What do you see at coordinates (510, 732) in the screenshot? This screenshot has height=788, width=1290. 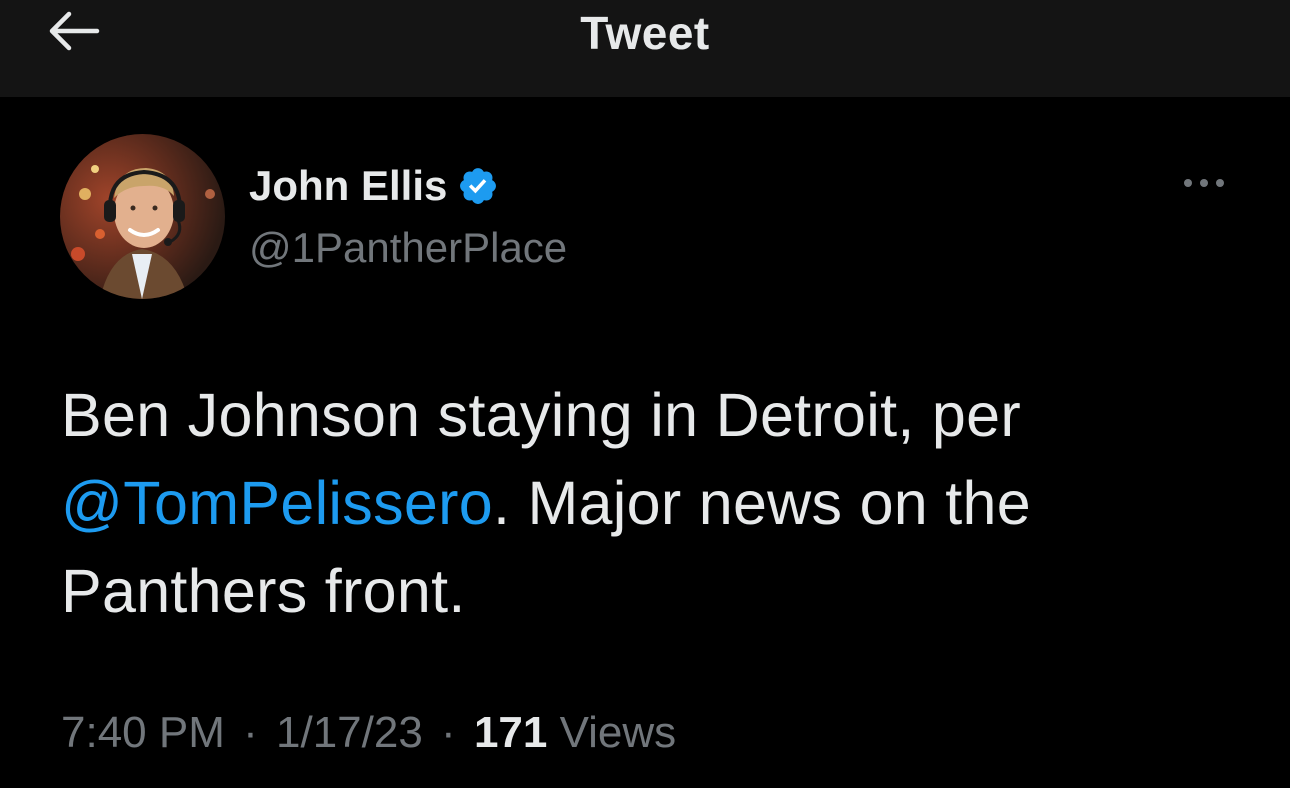 I see `views-count: 171` at bounding box center [510, 732].